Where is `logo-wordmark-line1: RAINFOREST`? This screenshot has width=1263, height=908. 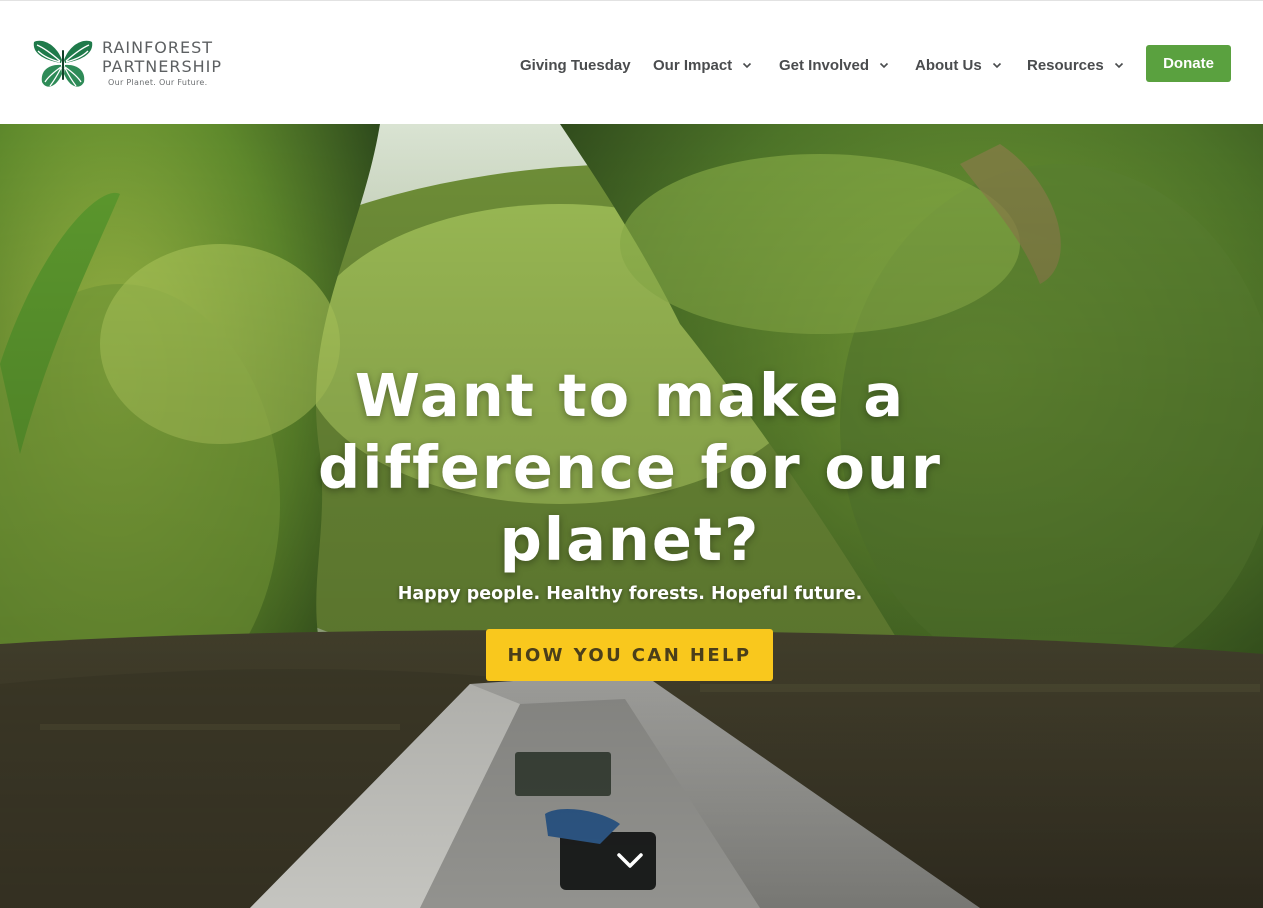
logo-wordmark-line1: RAINFOREST is located at coordinates (158, 47).